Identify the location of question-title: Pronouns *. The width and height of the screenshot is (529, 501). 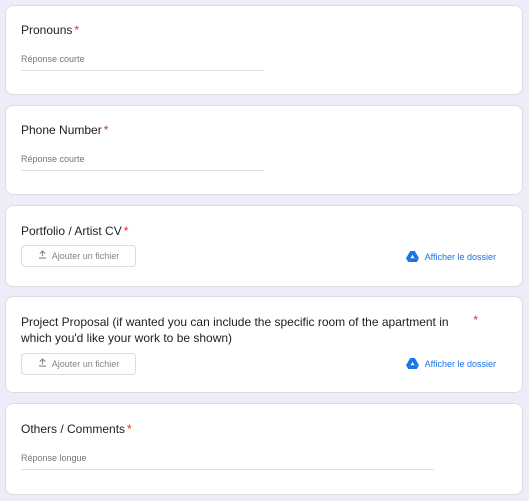
(251, 30).